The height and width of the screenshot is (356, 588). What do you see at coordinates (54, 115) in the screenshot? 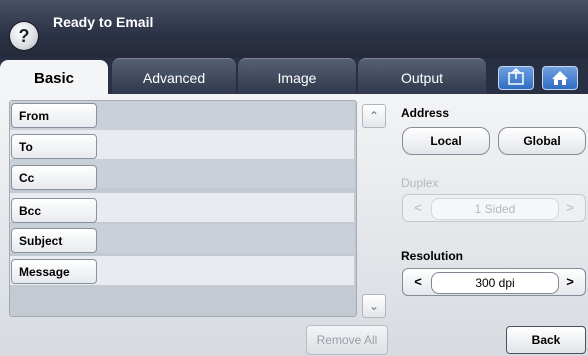
I see `from-button: From` at bounding box center [54, 115].